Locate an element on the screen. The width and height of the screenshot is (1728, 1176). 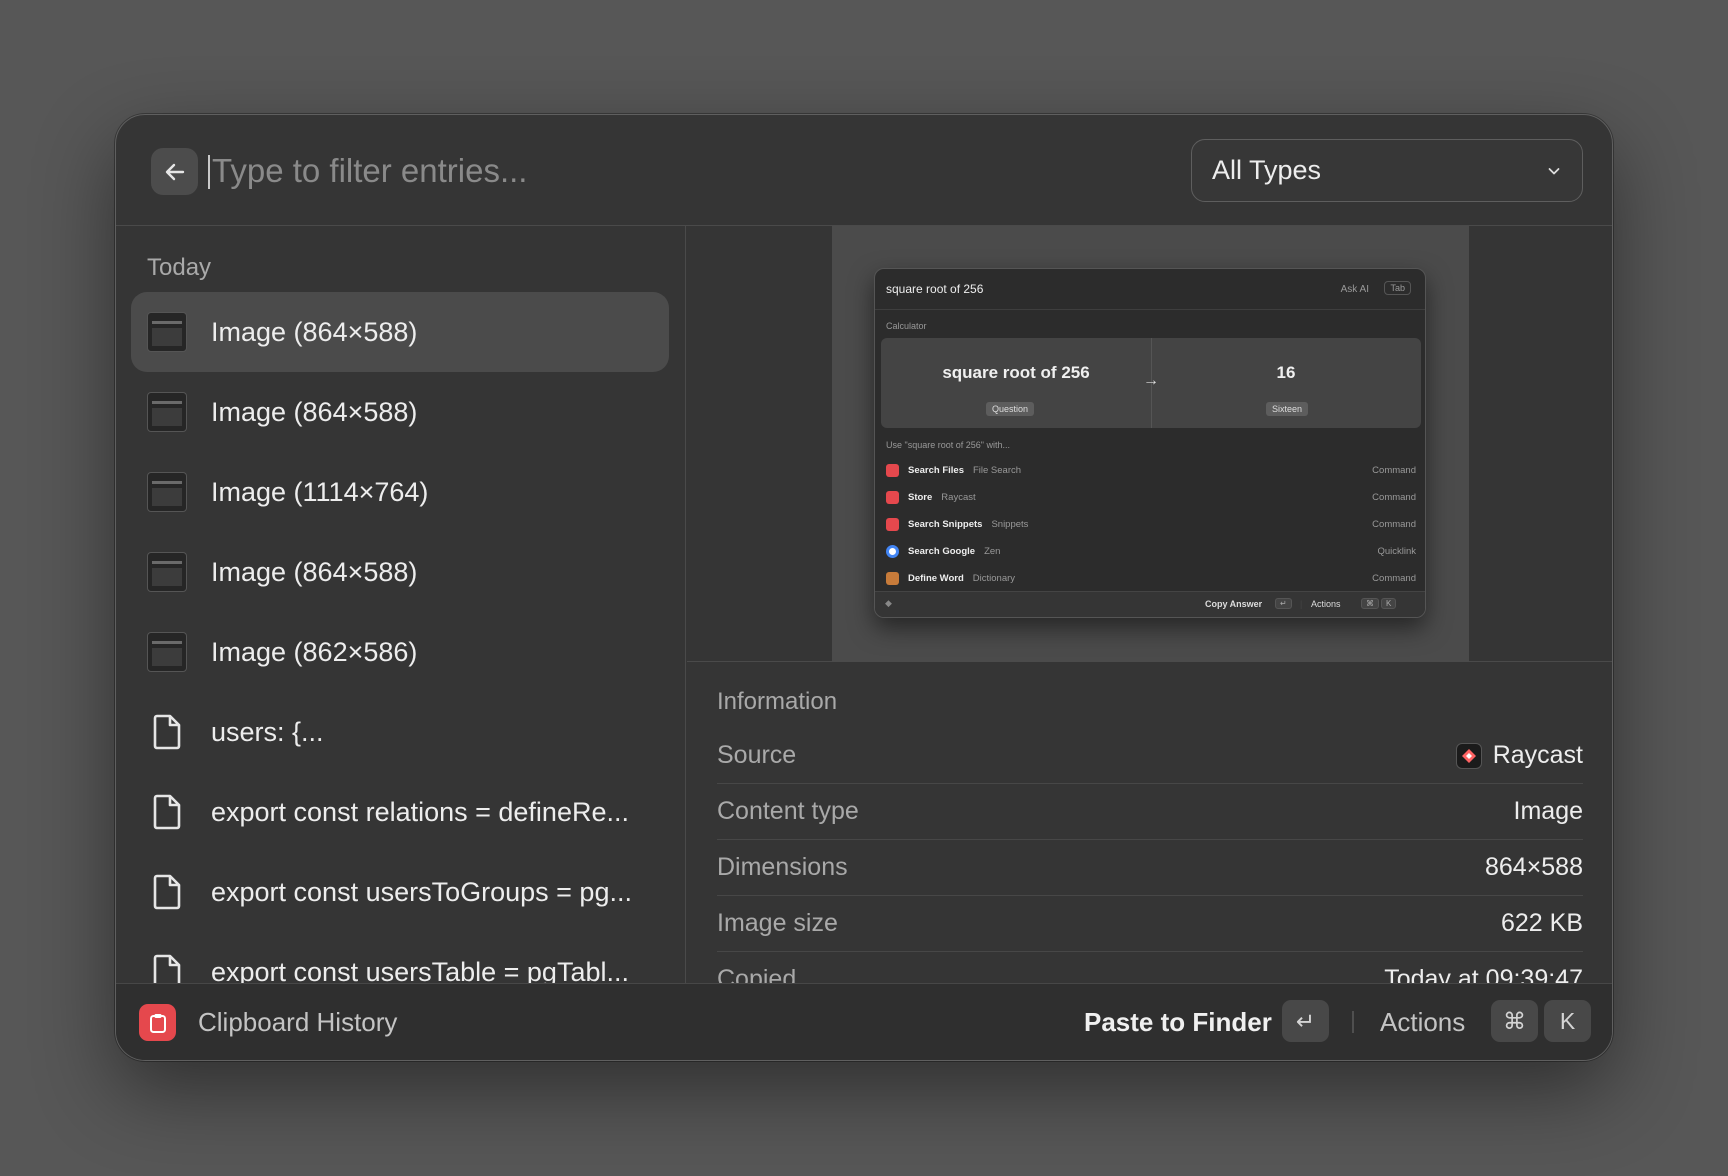
source-value: Raycast is located at coordinates (1537, 755).